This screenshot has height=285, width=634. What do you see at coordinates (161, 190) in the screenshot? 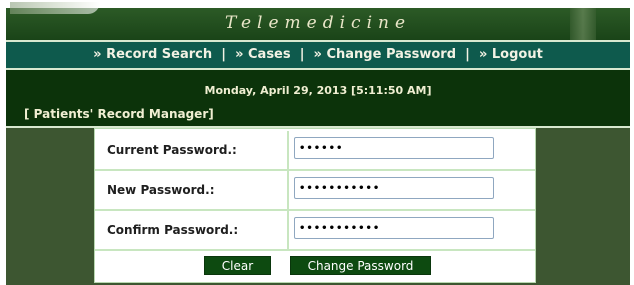
I see `new-password-label: New Password.:` at bounding box center [161, 190].